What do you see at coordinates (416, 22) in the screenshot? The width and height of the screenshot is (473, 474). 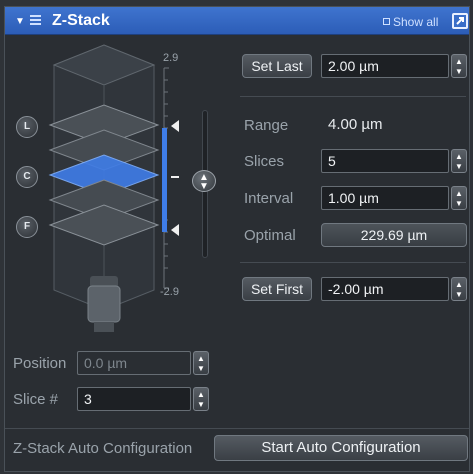 I see `show-all-label: Show all` at bounding box center [416, 22].